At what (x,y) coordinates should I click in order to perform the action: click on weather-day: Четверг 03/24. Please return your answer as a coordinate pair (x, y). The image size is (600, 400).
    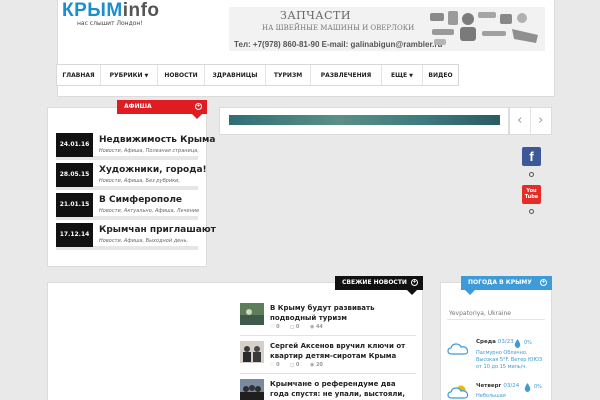
    Looking at the image, I should click on (497, 386).